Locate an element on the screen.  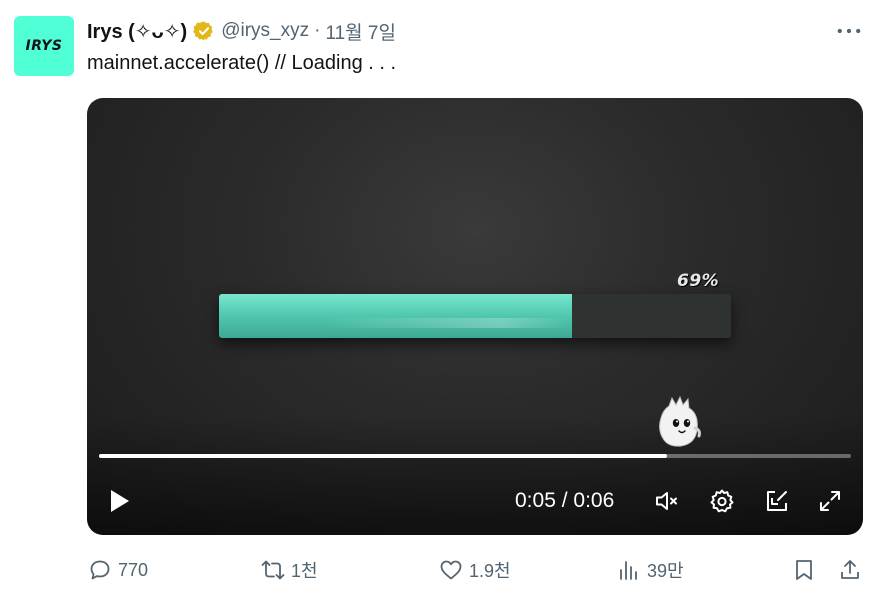
bookmark-button is located at coordinates (807, 570).